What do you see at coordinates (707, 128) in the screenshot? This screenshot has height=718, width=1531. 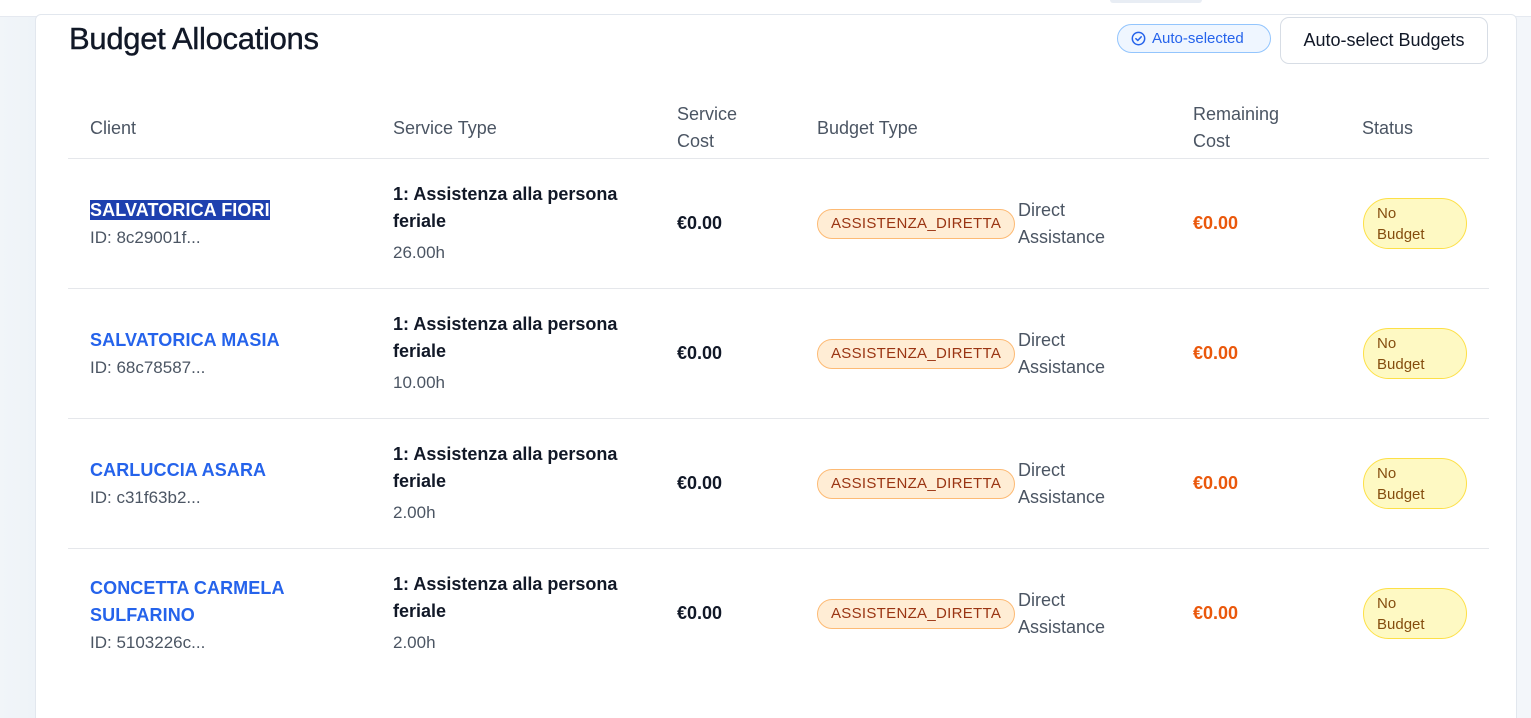 I see `column-header-service-cost: Service Cost` at bounding box center [707, 128].